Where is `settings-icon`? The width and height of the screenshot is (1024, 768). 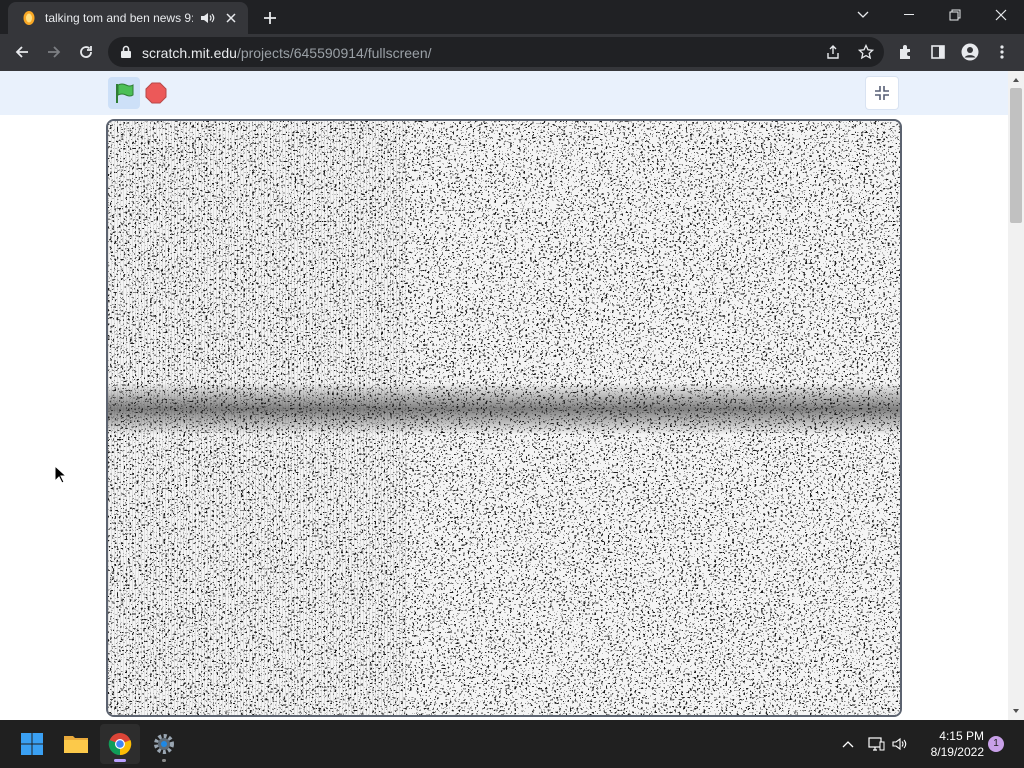 settings-icon is located at coordinates (164, 744).